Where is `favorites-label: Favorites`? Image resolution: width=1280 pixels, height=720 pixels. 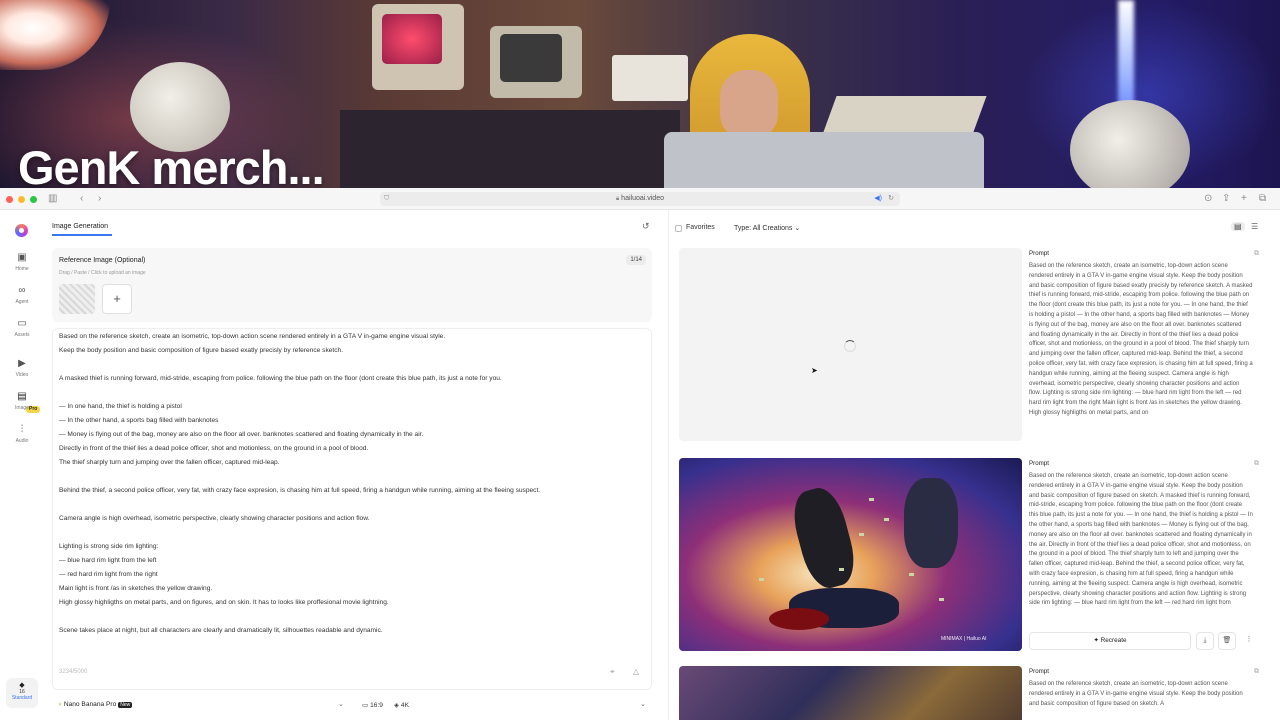
favorites-label: Favorites is located at coordinates (700, 227).